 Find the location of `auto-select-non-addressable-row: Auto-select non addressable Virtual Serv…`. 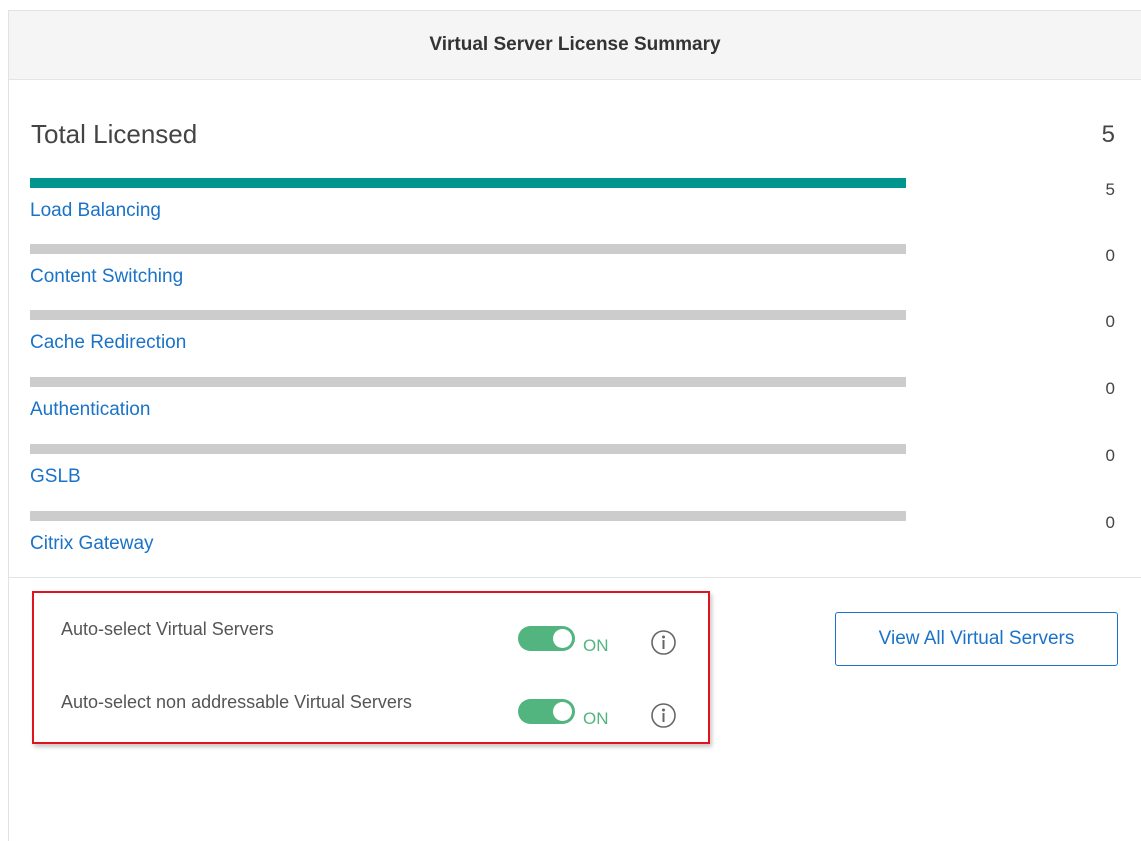

auto-select-non-addressable-row: Auto-select non addressable Virtual Serv… is located at coordinates (371, 712).